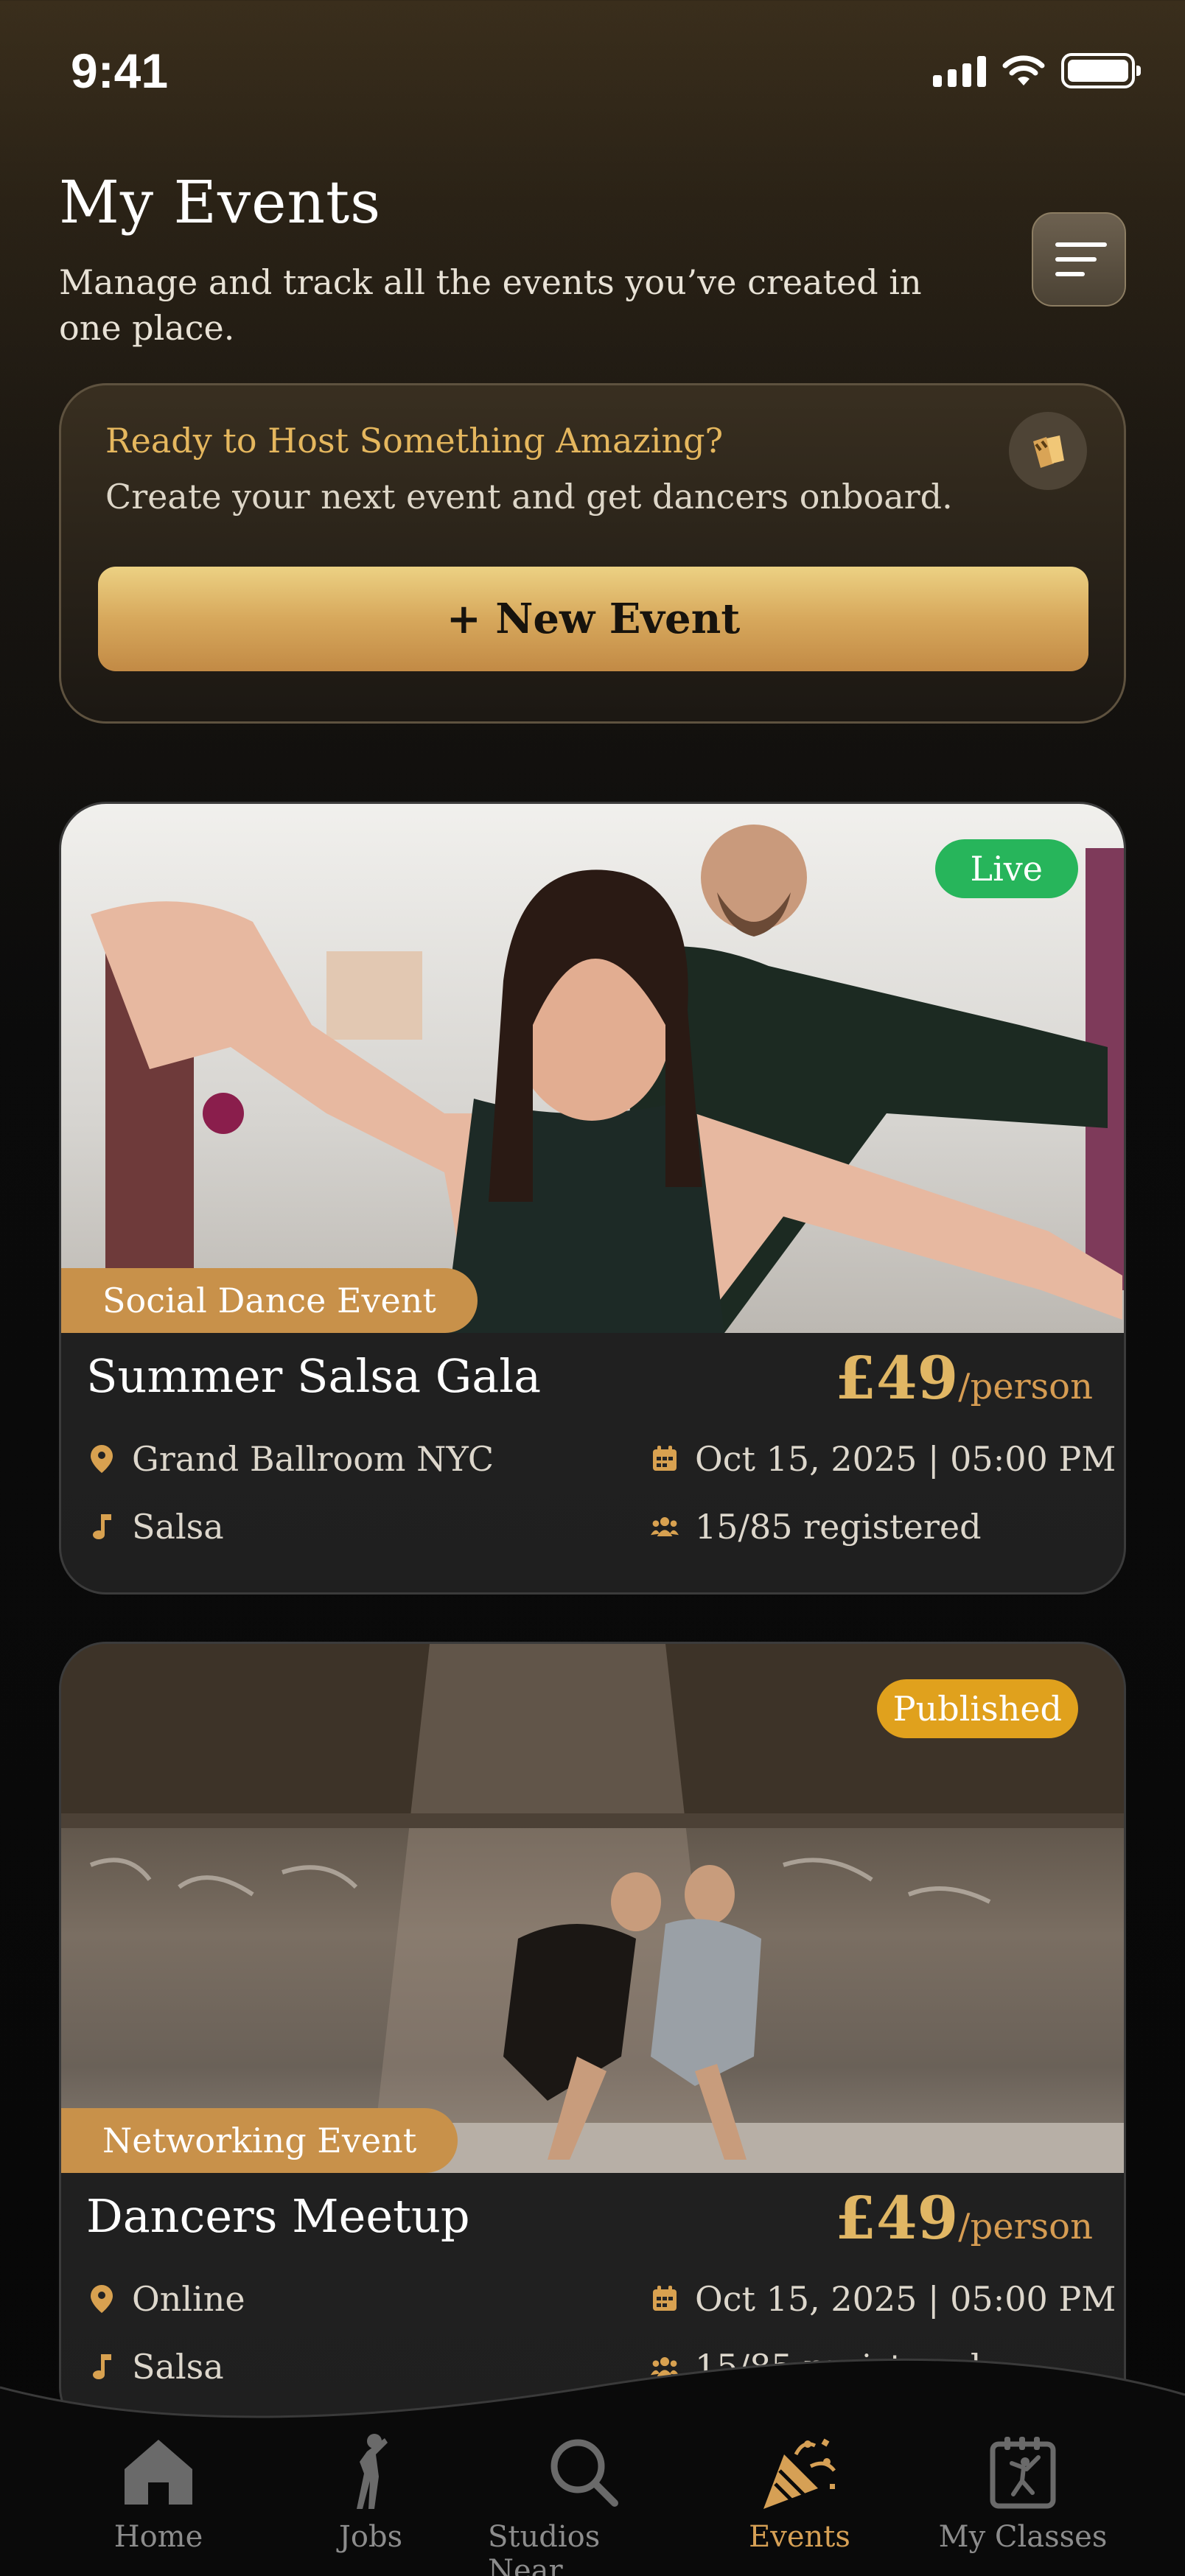 Image resolution: width=1185 pixels, height=2576 pixels. What do you see at coordinates (593, 619) in the screenshot?
I see `new-event-button: + New Event` at bounding box center [593, 619].